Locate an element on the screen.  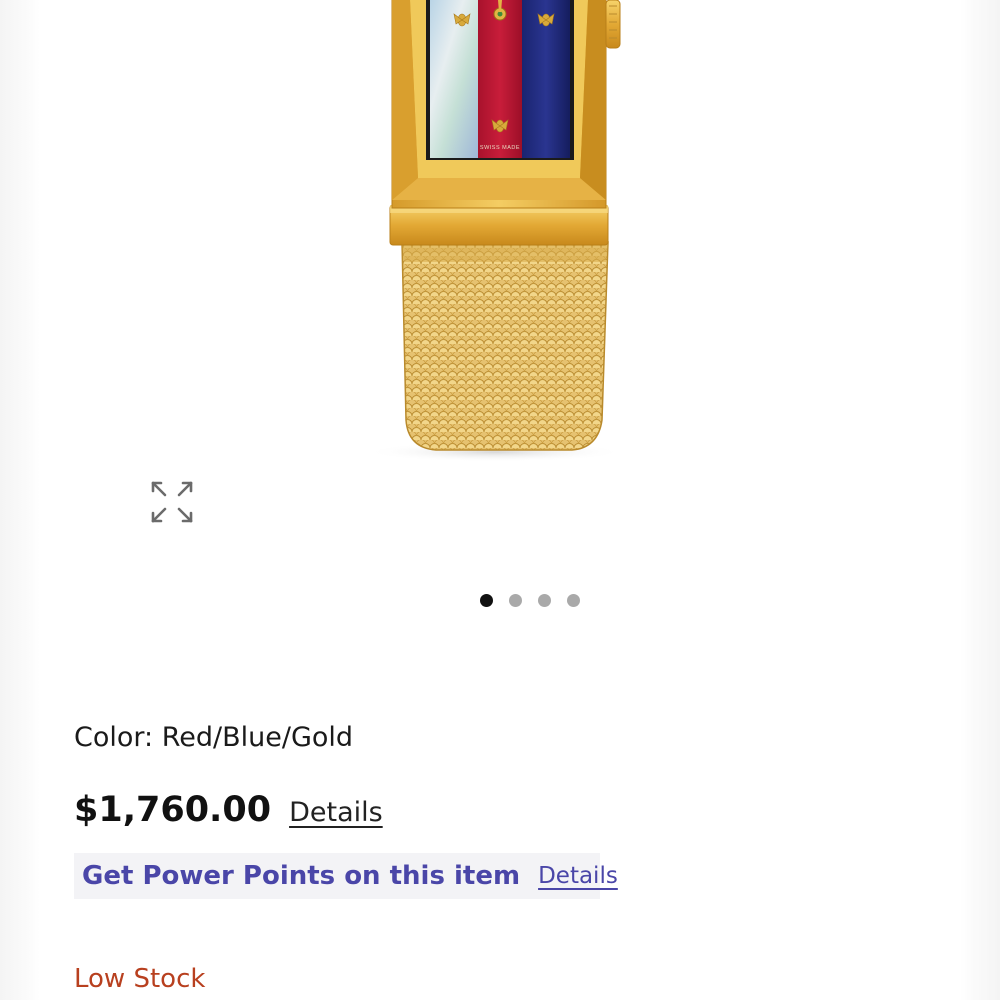
stock-status: Low Stock is located at coordinates (140, 979).